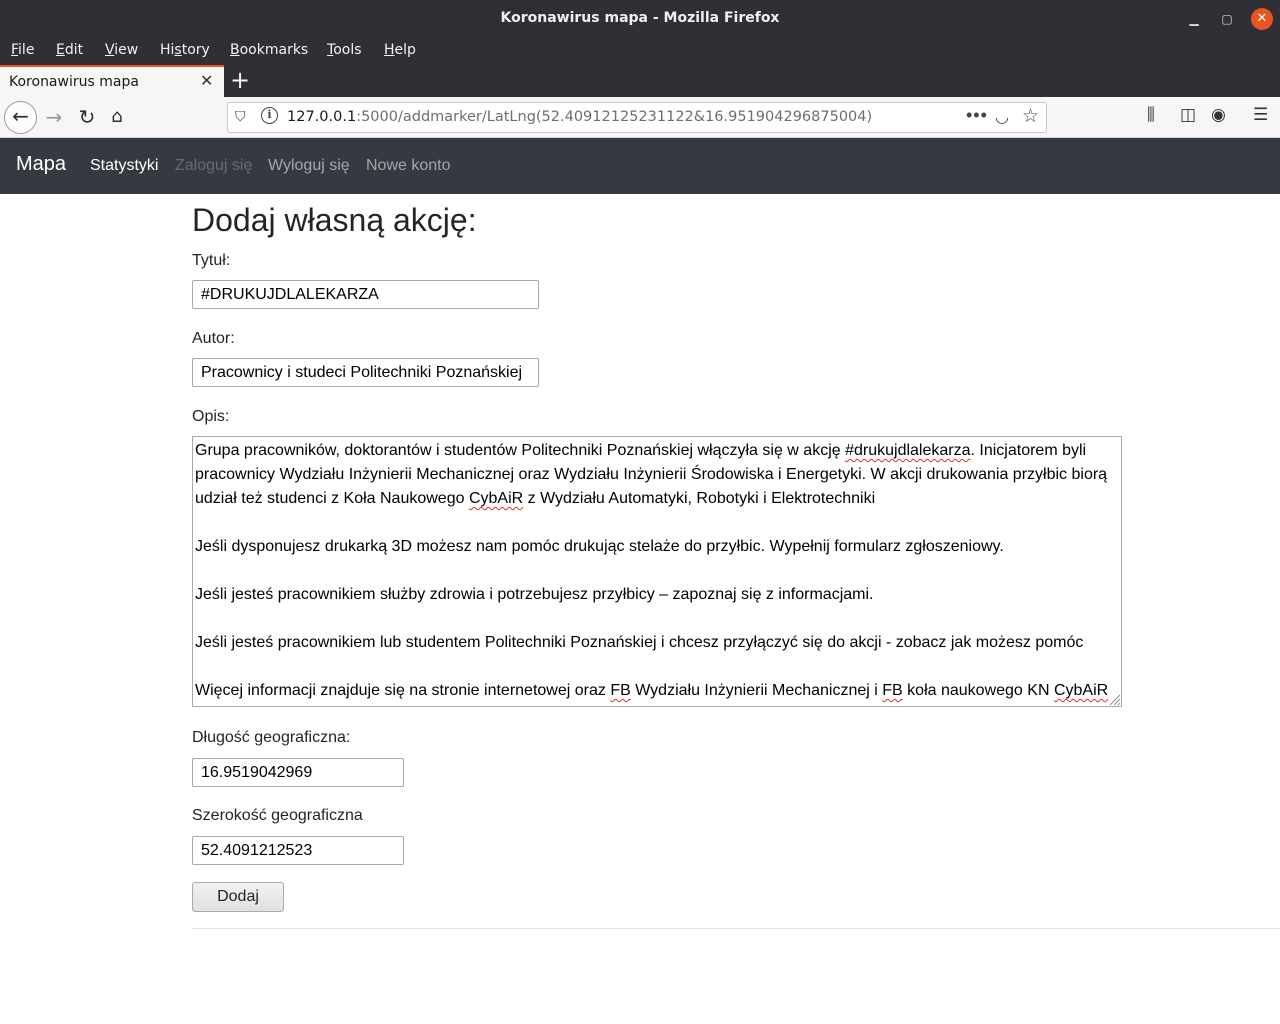 The height and width of the screenshot is (1024, 1280). I want to click on window-title: Koronawirus mapa - Mozilla Firefox, so click(640, 18).